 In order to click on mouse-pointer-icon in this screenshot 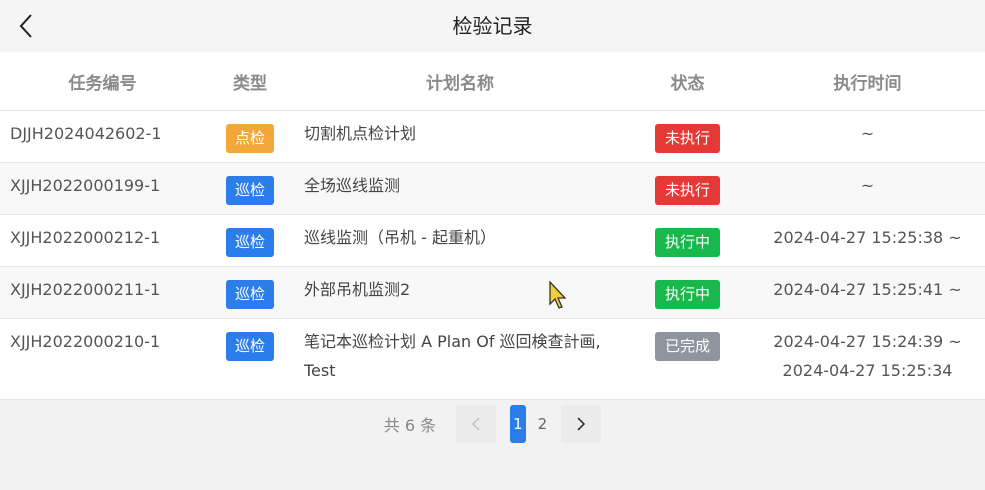, I will do `click(558, 294)`.